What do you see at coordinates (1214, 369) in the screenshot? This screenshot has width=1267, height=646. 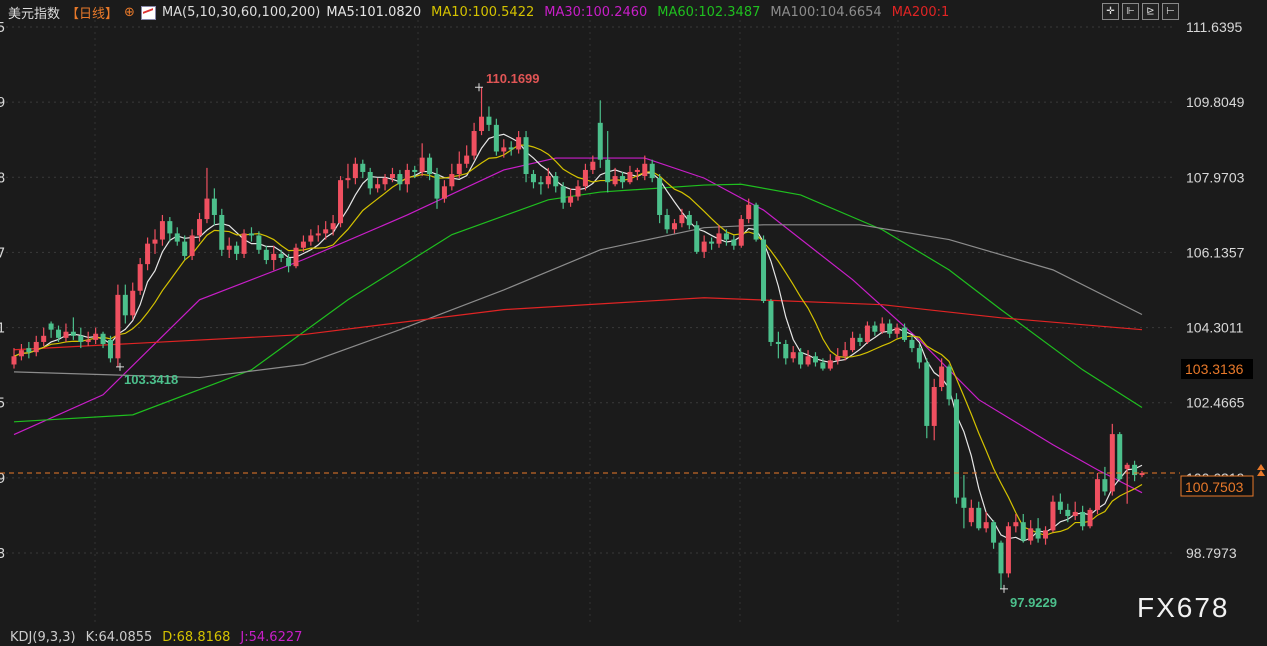 I see `marked-price-label: 103.3136` at bounding box center [1214, 369].